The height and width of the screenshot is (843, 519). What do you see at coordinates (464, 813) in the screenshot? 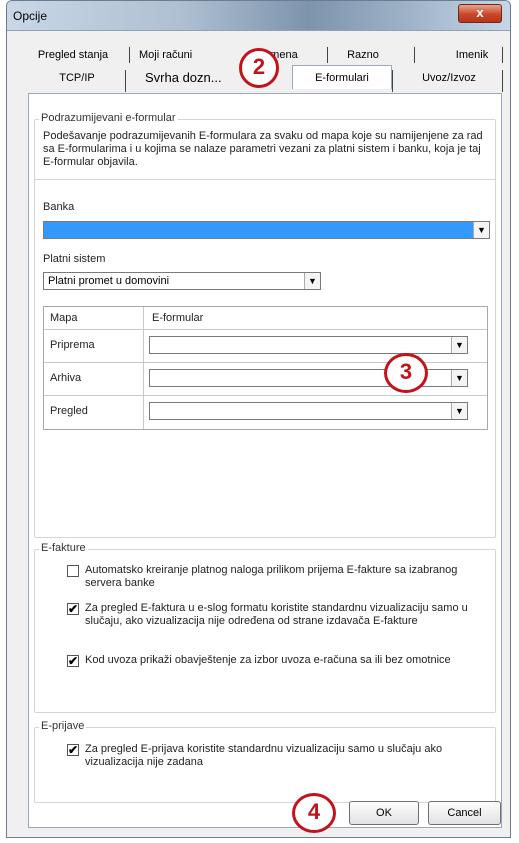
I see `cancel-button: Cancel` at bounding box center [464, 813].